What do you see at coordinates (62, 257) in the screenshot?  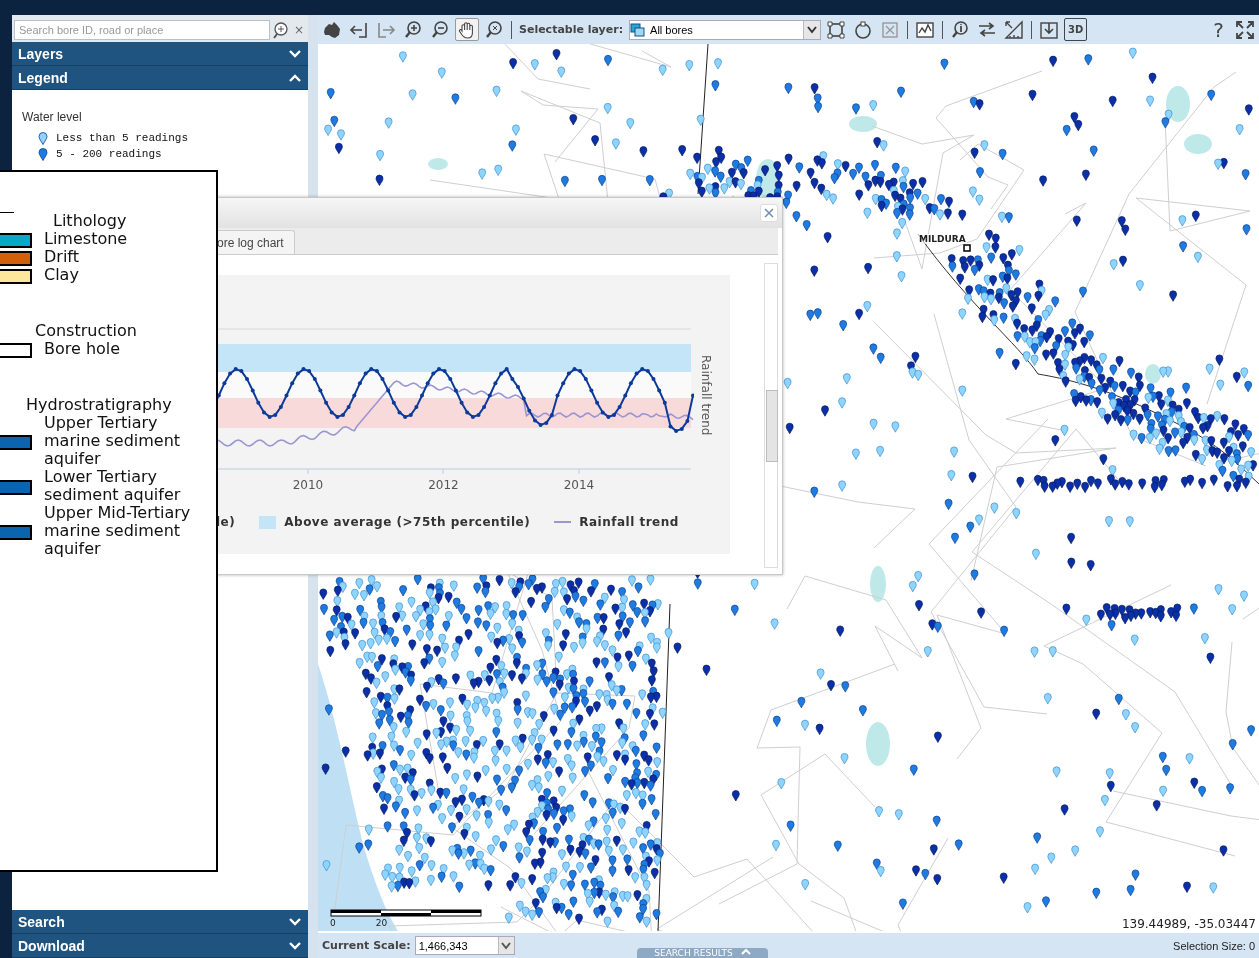 I see `legend-label: Drift` at bounding box center [62, 257].